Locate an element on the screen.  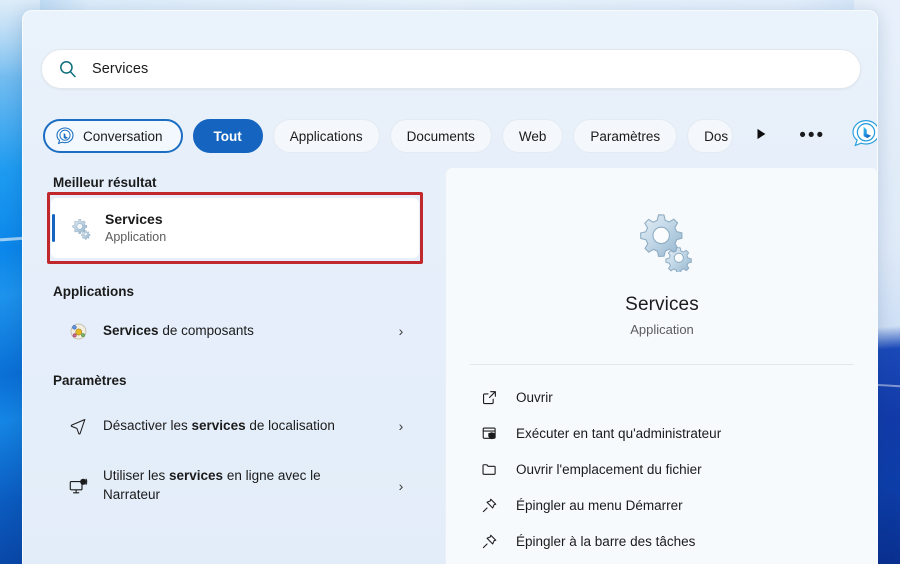
tab-parametres-label: Paramètres is located at coordinates (625, 136).